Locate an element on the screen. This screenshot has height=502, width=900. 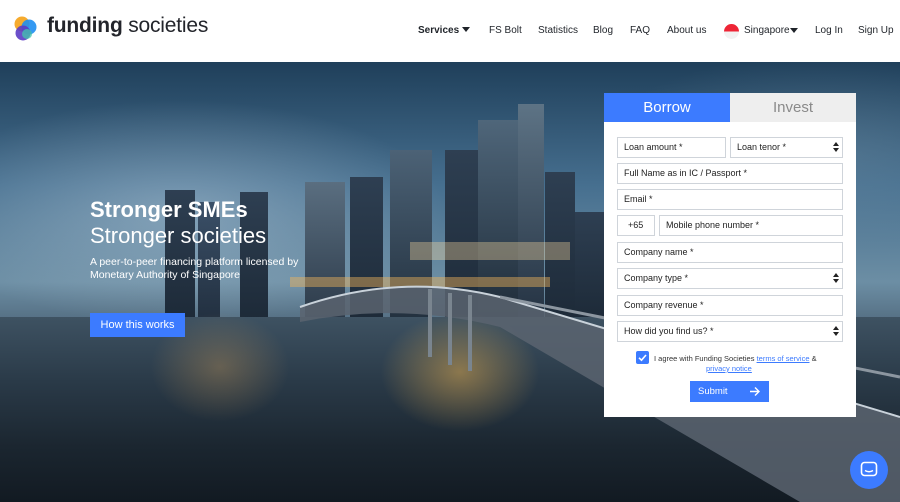
company-revenue-placeholder: Company revenue * is located at coordinates (664, 305).